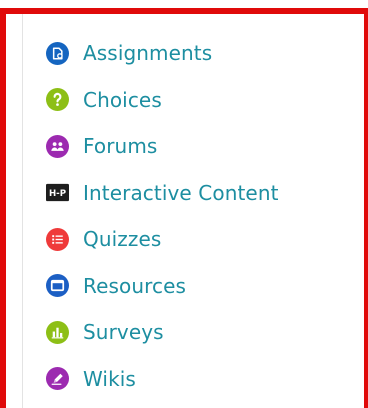 The height and width of the screenshot is (408, 368). Describe the element at coordinates (57, 100) in the screenshot. I see `question-icon` at that location.